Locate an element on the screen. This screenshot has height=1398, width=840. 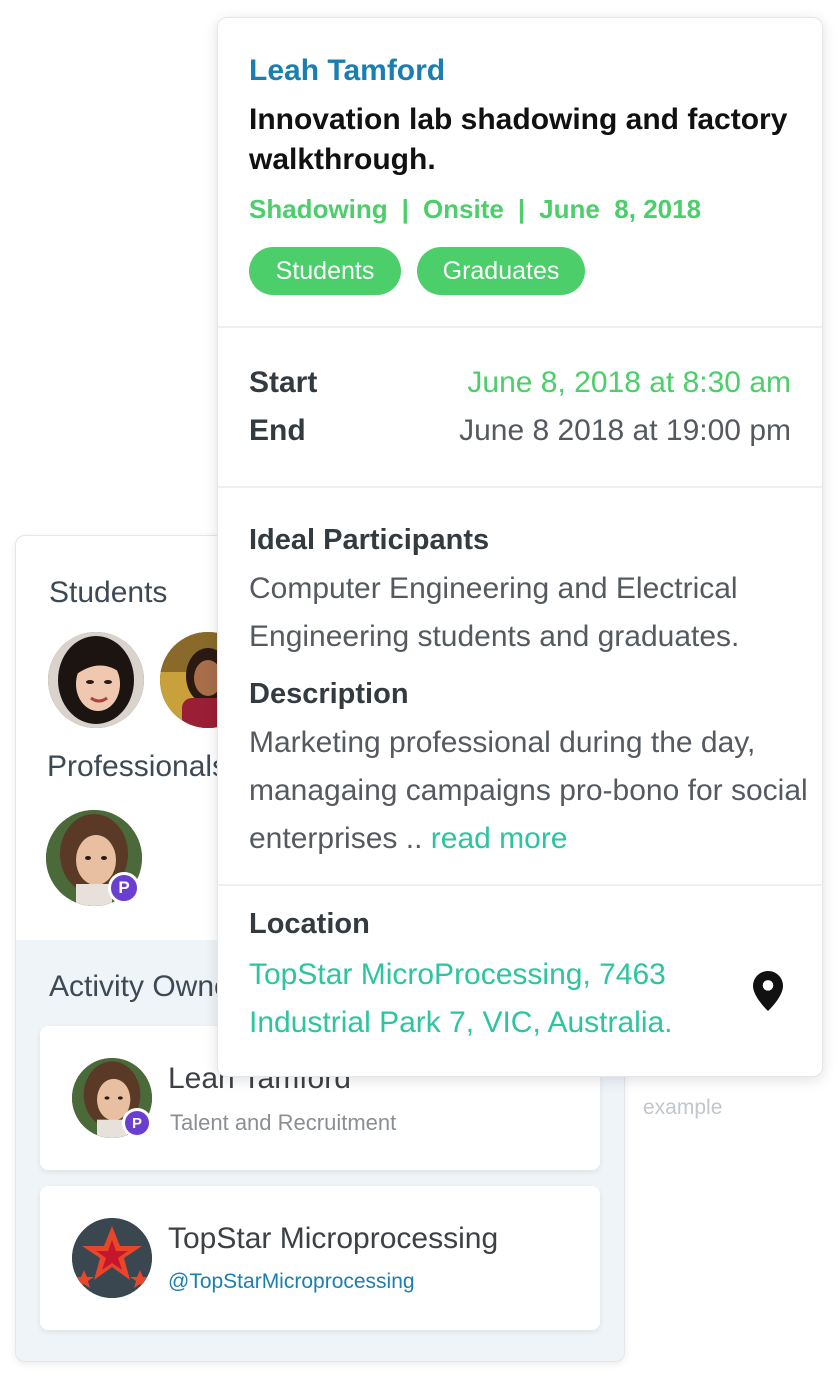
event-meta: Shadowing | Onsite | June 8, 2018 is located at coordinates (475, 209).